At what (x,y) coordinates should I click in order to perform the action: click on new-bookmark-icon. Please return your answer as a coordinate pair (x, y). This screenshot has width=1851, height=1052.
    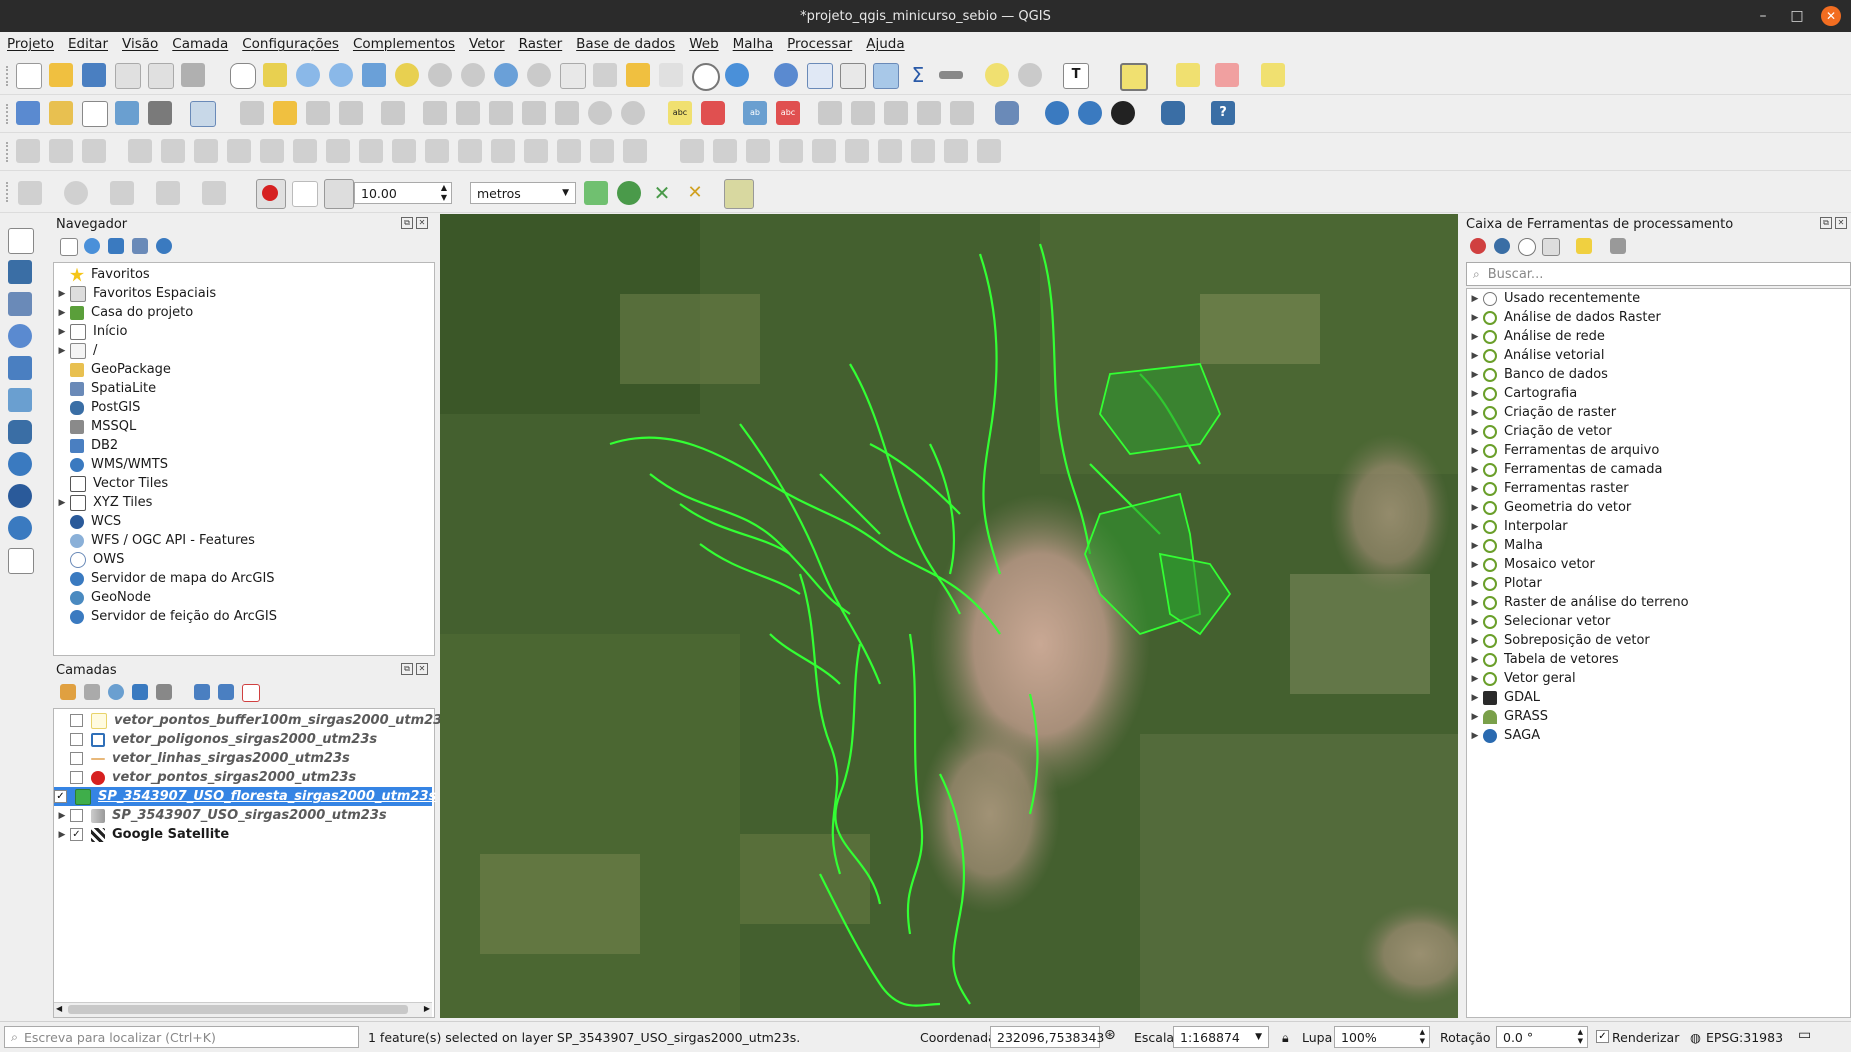
    Looking at the image, I should click on (638, 75).